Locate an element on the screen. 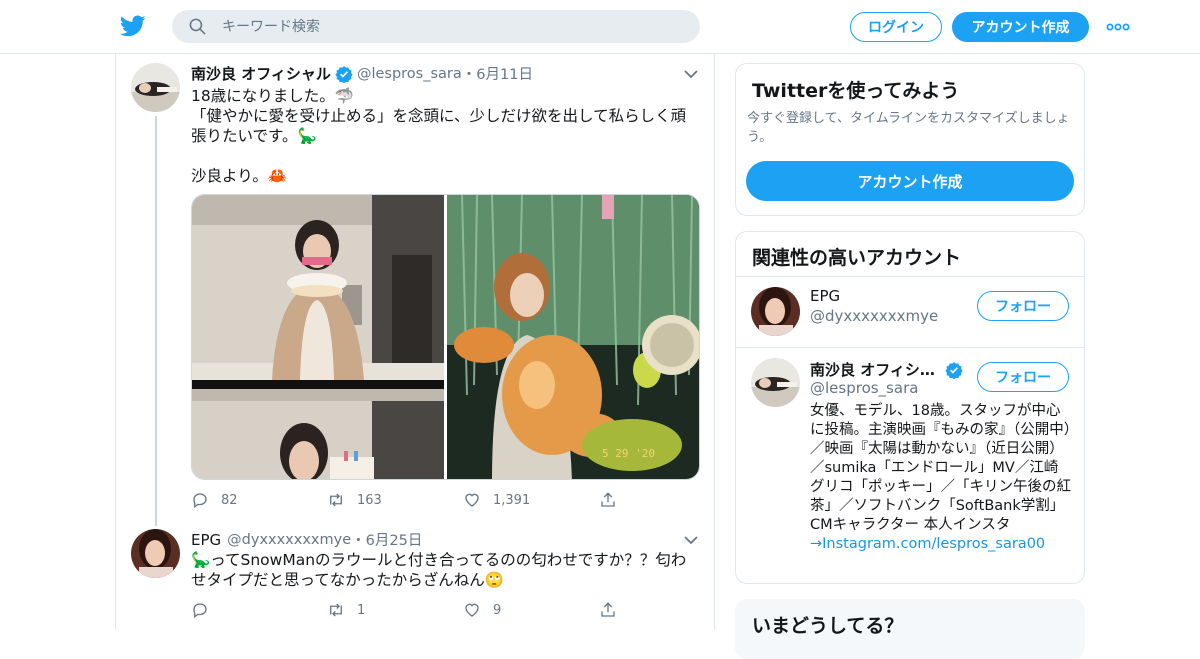 Image resolution: width=1200 pixels, height=659 pixels. tweet-text-line is located at coordinates (443, 156).